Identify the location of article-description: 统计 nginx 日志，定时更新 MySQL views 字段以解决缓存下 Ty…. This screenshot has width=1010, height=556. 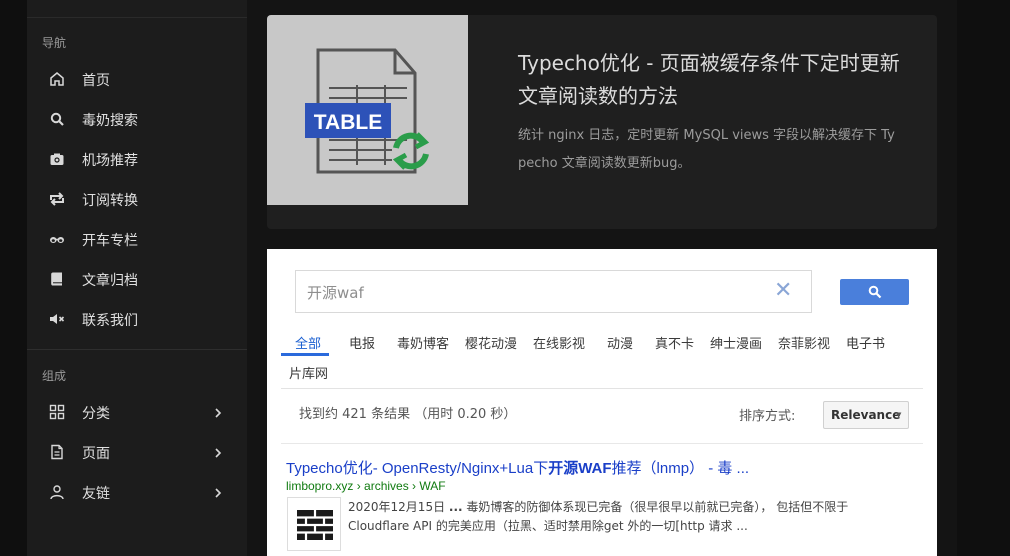
(706, 149).